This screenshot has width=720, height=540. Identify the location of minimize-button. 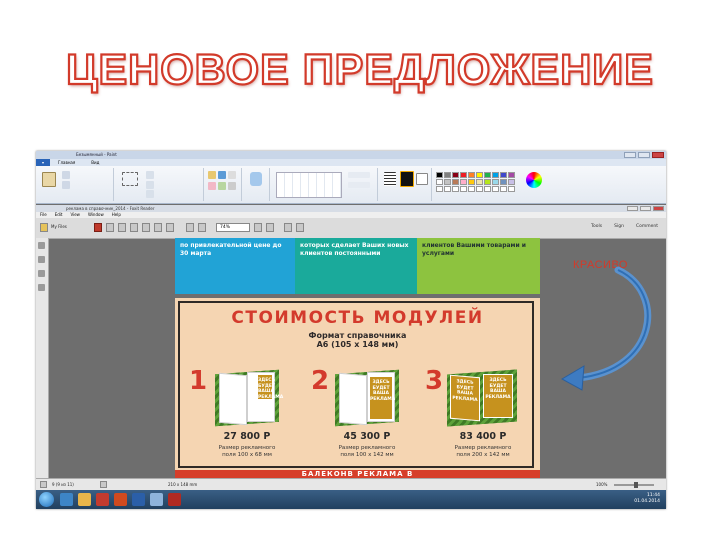
(630, 155).